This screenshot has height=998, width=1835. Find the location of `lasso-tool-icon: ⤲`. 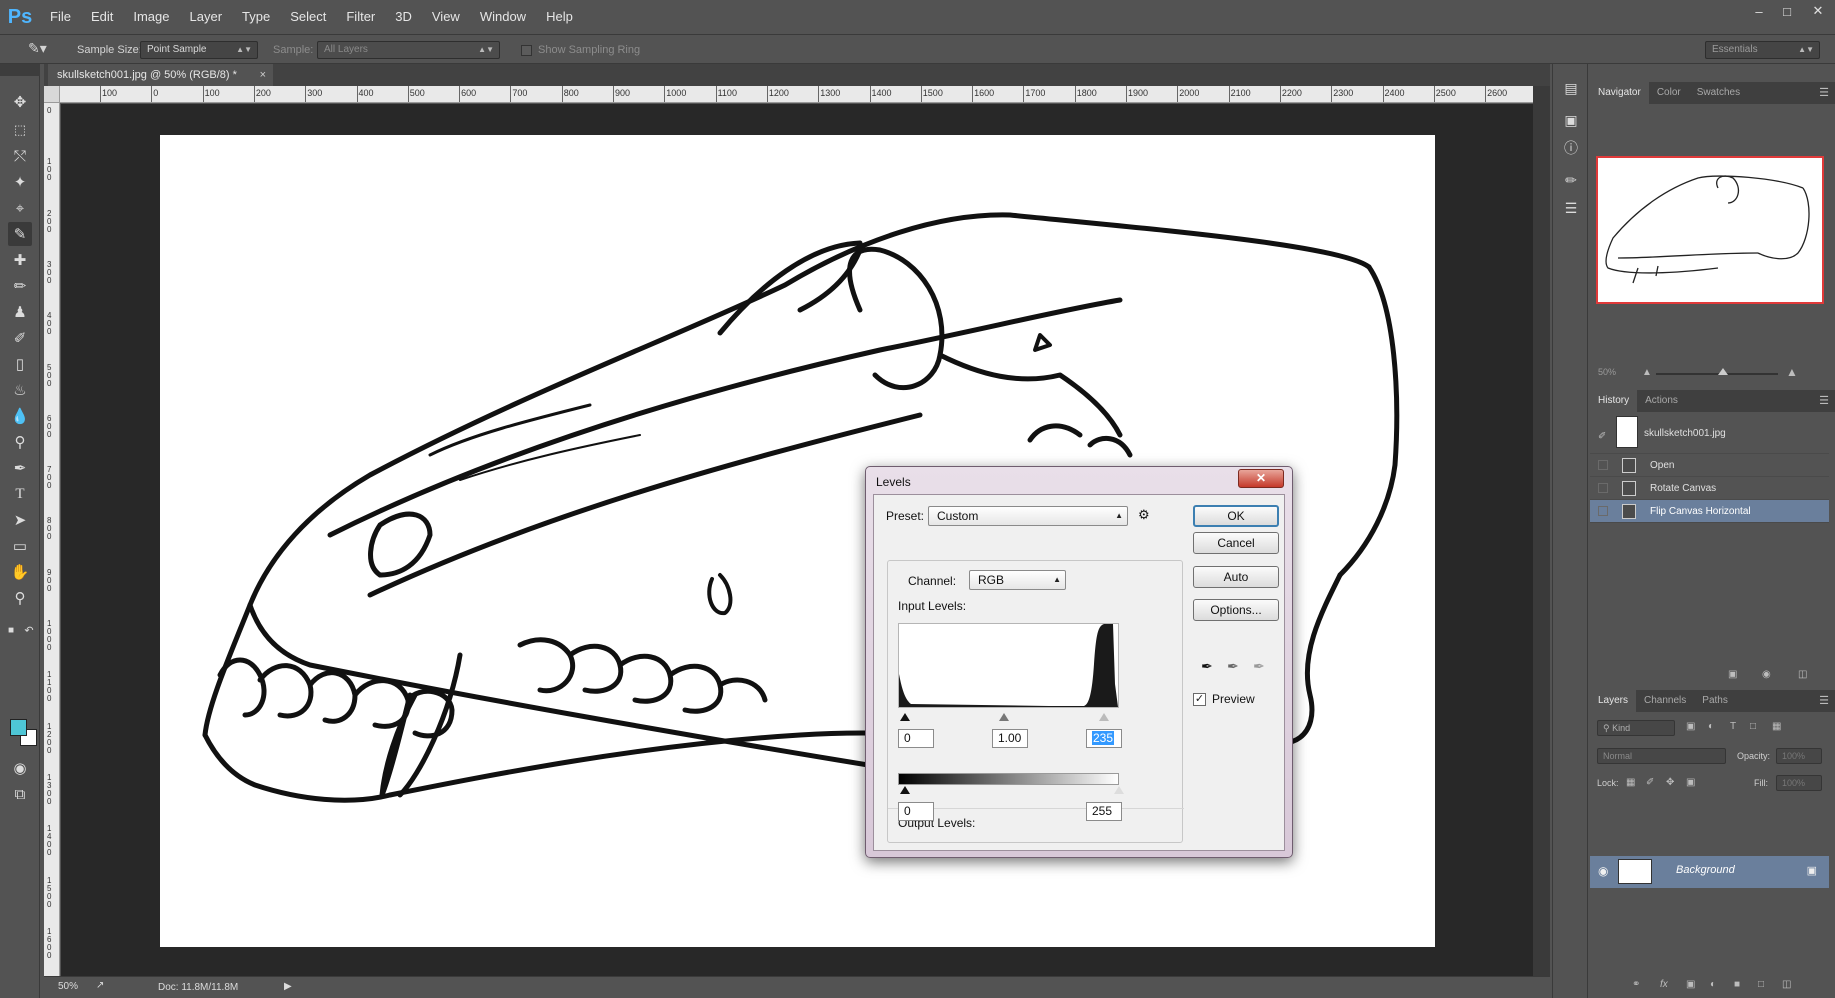

lasso-tool-icon: ⤲ is located at coordinates (20, 156).